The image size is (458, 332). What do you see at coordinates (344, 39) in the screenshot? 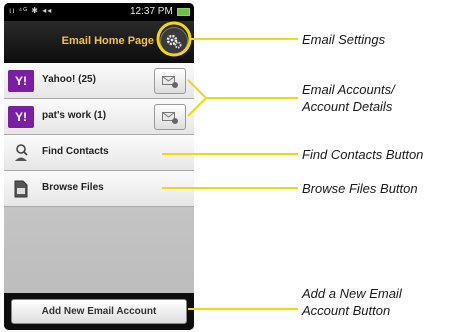
I see `callout-email-settings: Email Settings` at bounding box center [344, 39].